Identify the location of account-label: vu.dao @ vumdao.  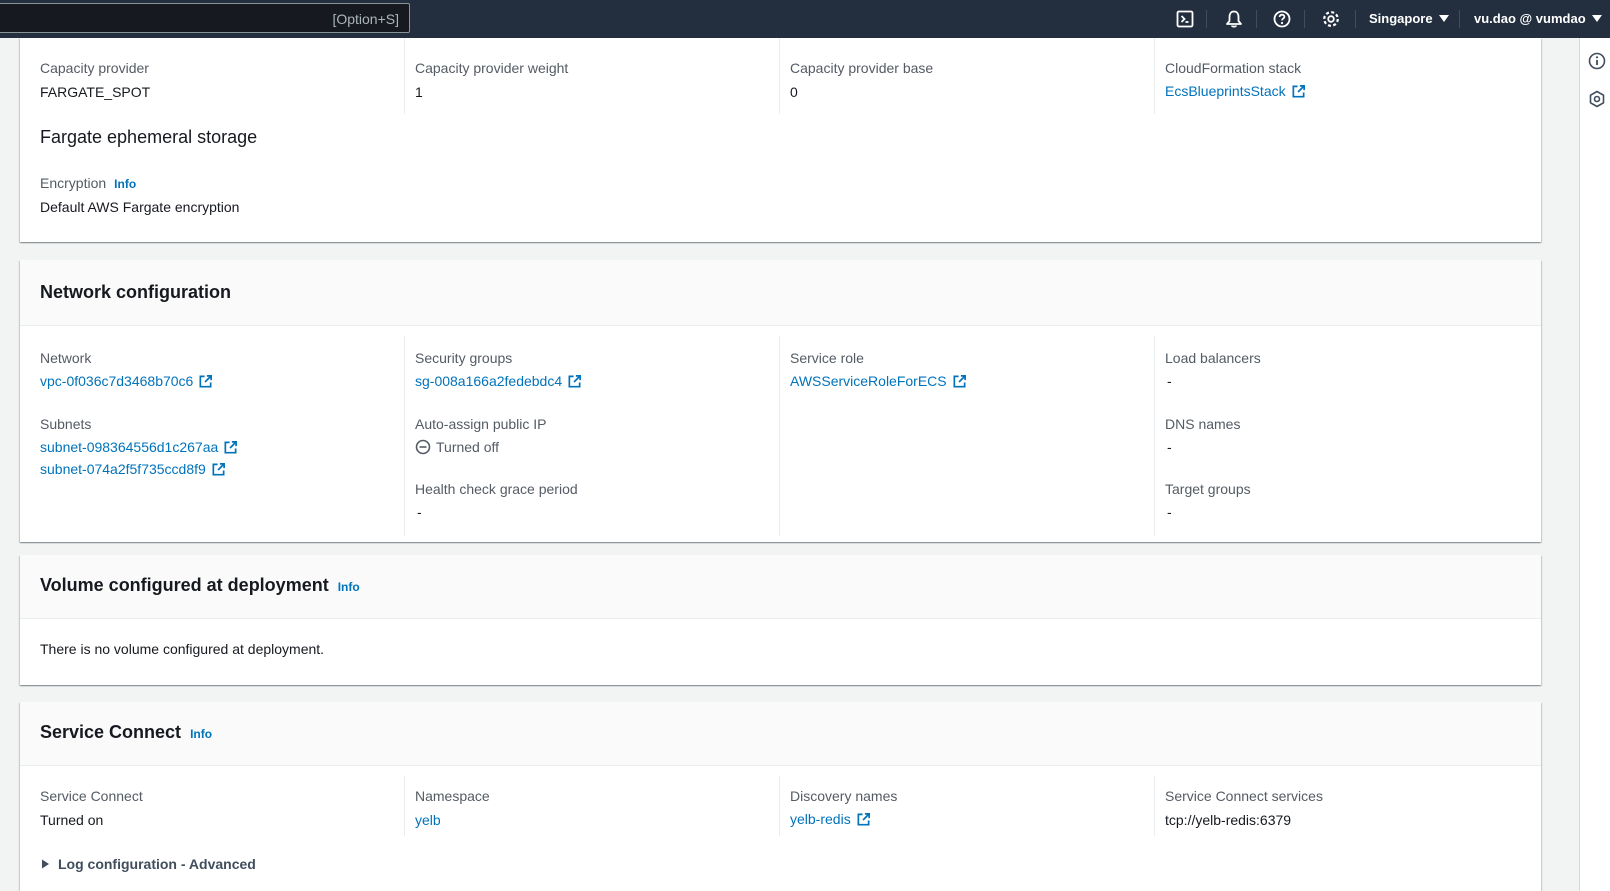
(1530, 18).